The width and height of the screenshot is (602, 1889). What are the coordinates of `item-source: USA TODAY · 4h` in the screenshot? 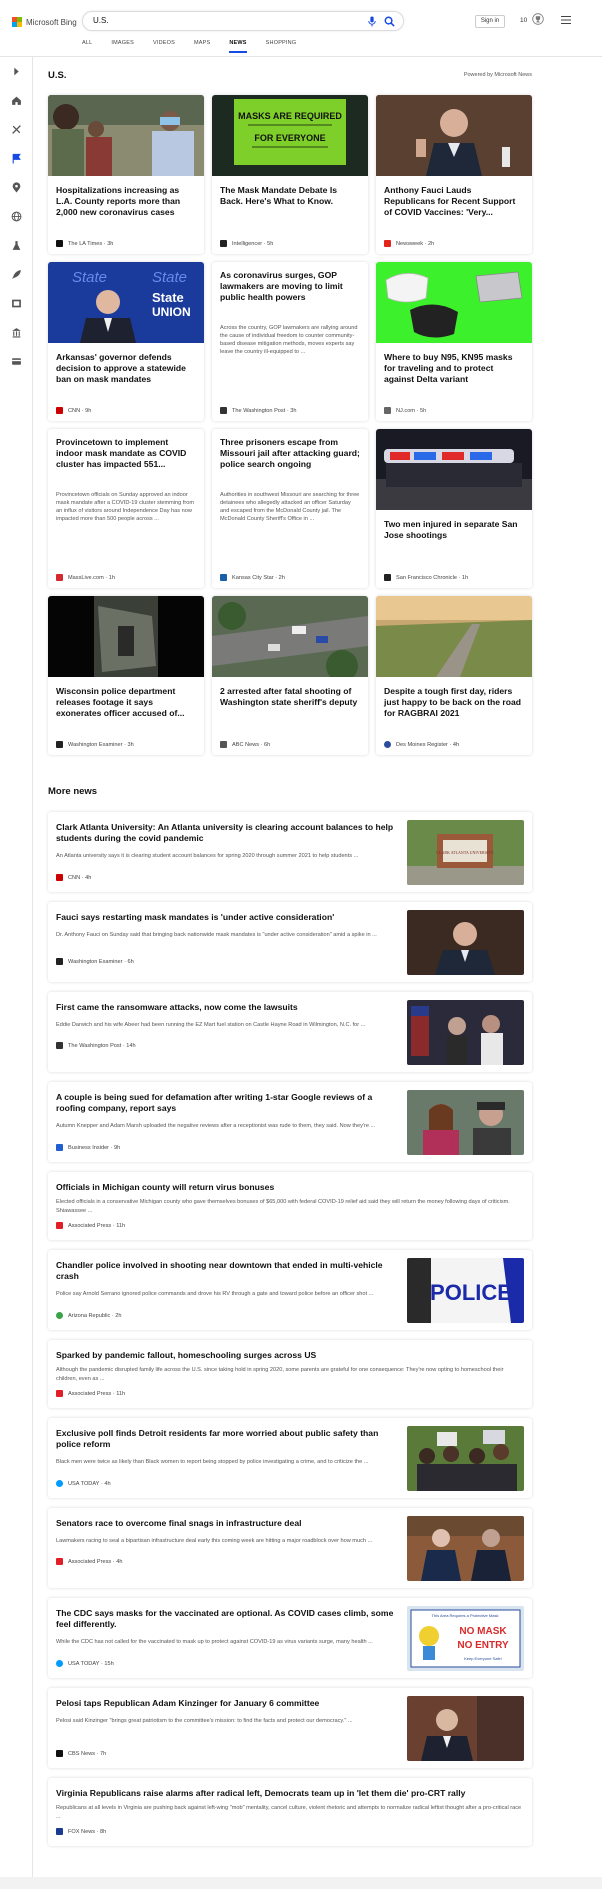 It's located at (83, 1483).